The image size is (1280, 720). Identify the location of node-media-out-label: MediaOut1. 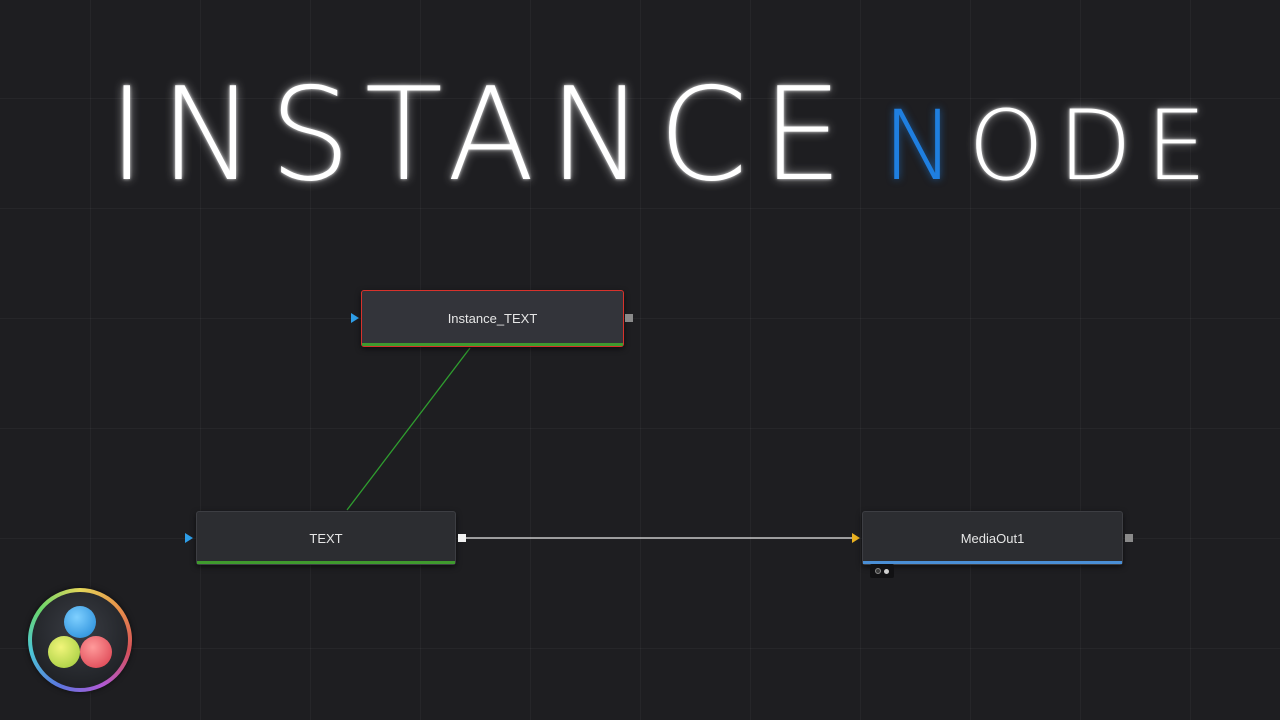
(992, 538).